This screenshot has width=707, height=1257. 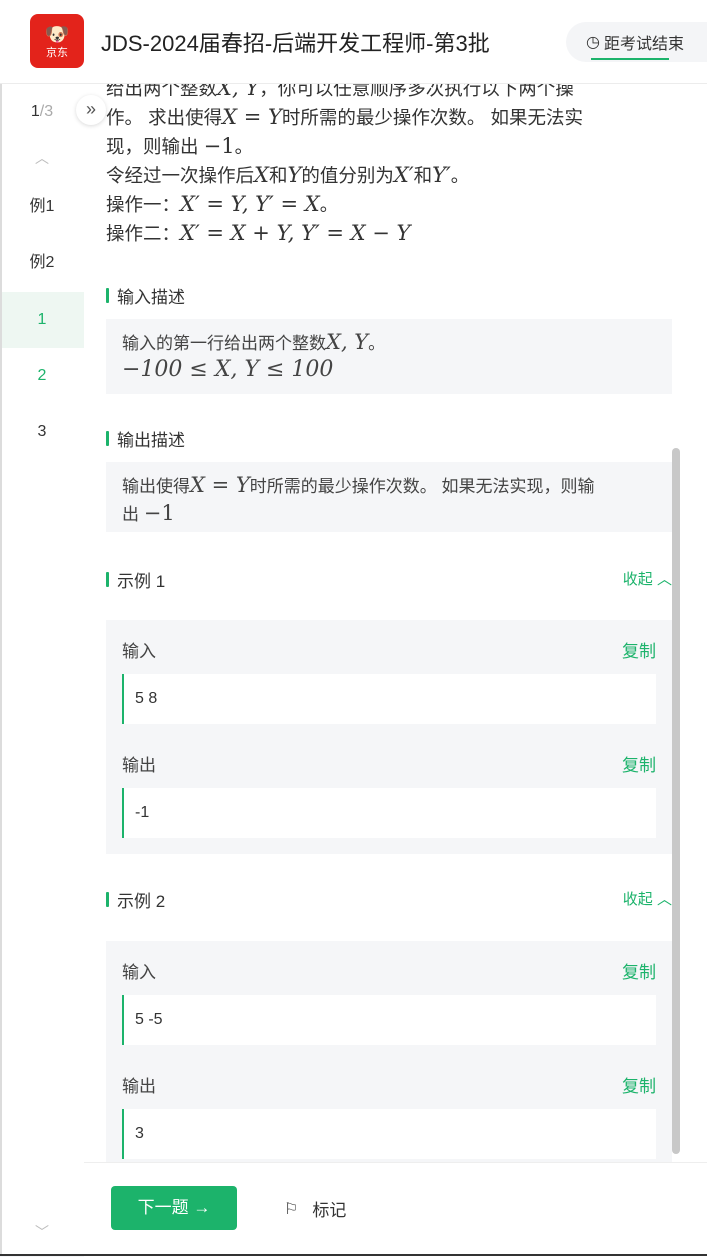 What do you see at coordinates (42, 207) in the screenshot?
I see `sidebar-item-example-1: 例1` at bounding box center [42, 207].